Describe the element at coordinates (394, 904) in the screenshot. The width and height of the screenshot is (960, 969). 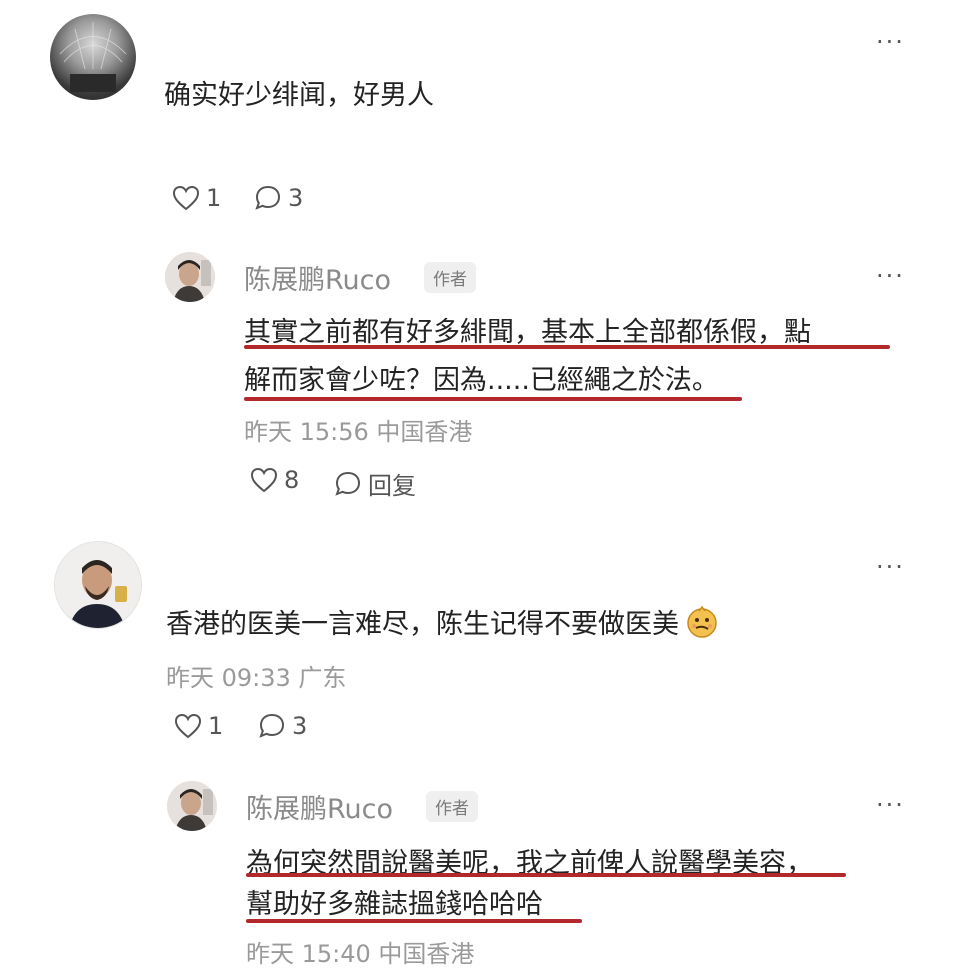
I see `reply-text-line-2: 幫助好多雜誌搵錢哈哈哈` at that location.